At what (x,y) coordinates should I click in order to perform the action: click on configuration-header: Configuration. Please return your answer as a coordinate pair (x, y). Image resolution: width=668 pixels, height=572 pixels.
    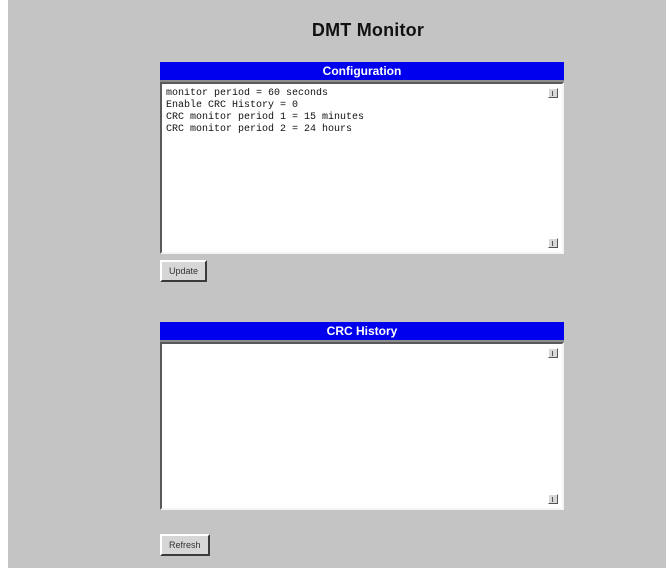
    Looking at the image, I should click on (362, 72).